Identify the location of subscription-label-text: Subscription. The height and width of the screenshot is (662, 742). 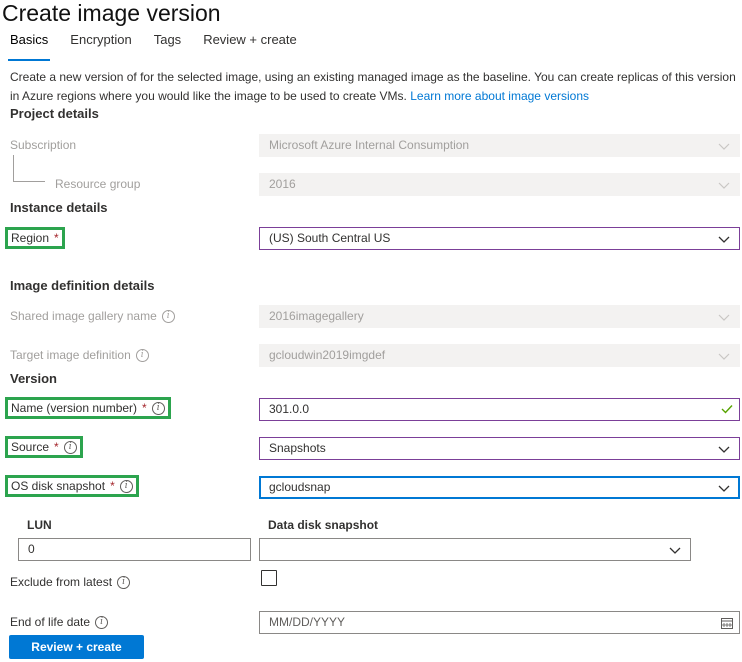
(43, 145).